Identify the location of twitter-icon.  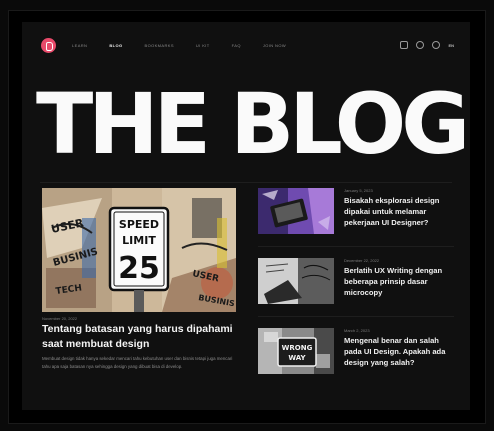
(404, 45).